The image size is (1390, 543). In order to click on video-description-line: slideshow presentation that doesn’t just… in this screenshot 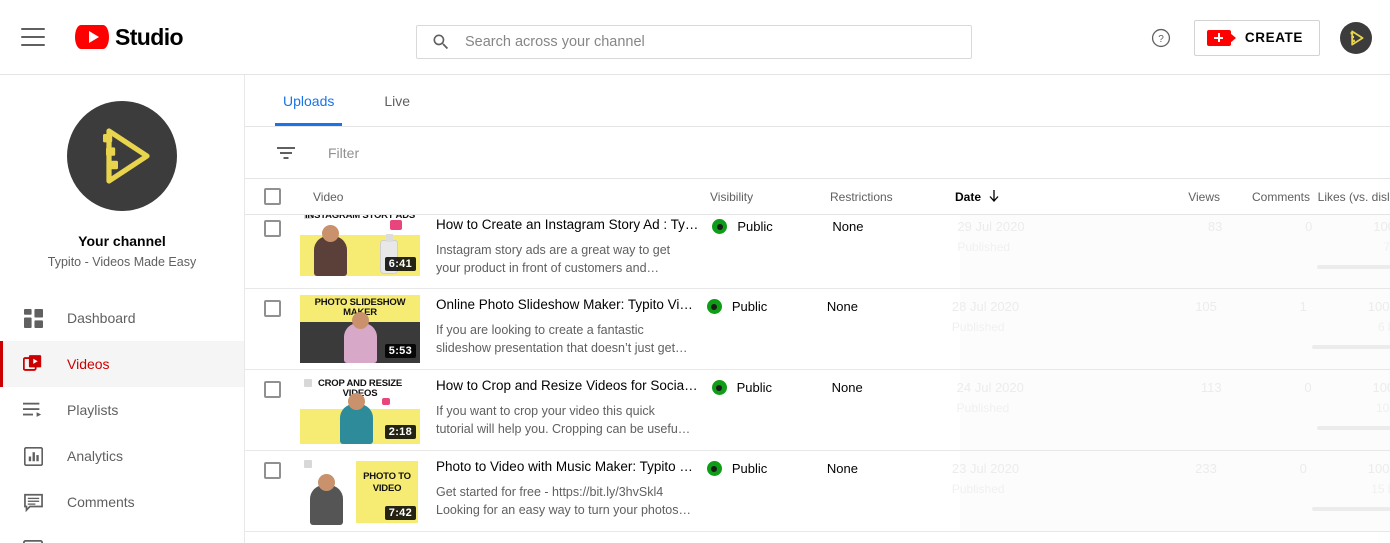, I will do `click(562, 348)`.